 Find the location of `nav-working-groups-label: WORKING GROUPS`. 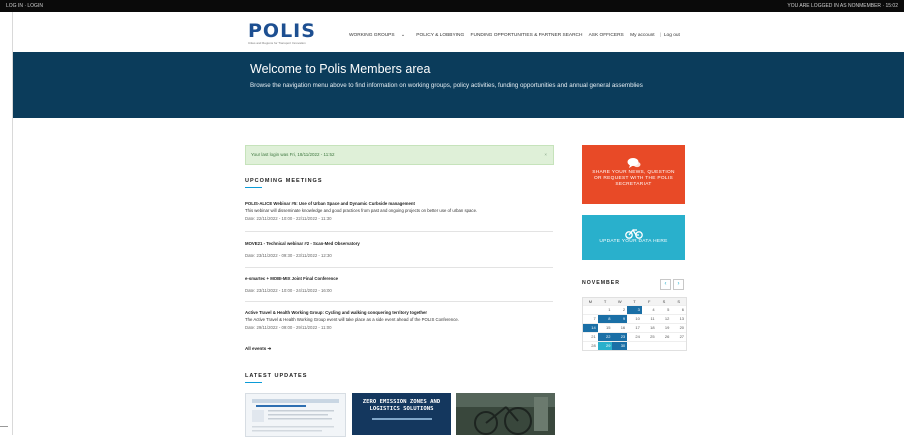

nav-working-groups-label: WORKING GROUPS is located at coordinates (372, 35).